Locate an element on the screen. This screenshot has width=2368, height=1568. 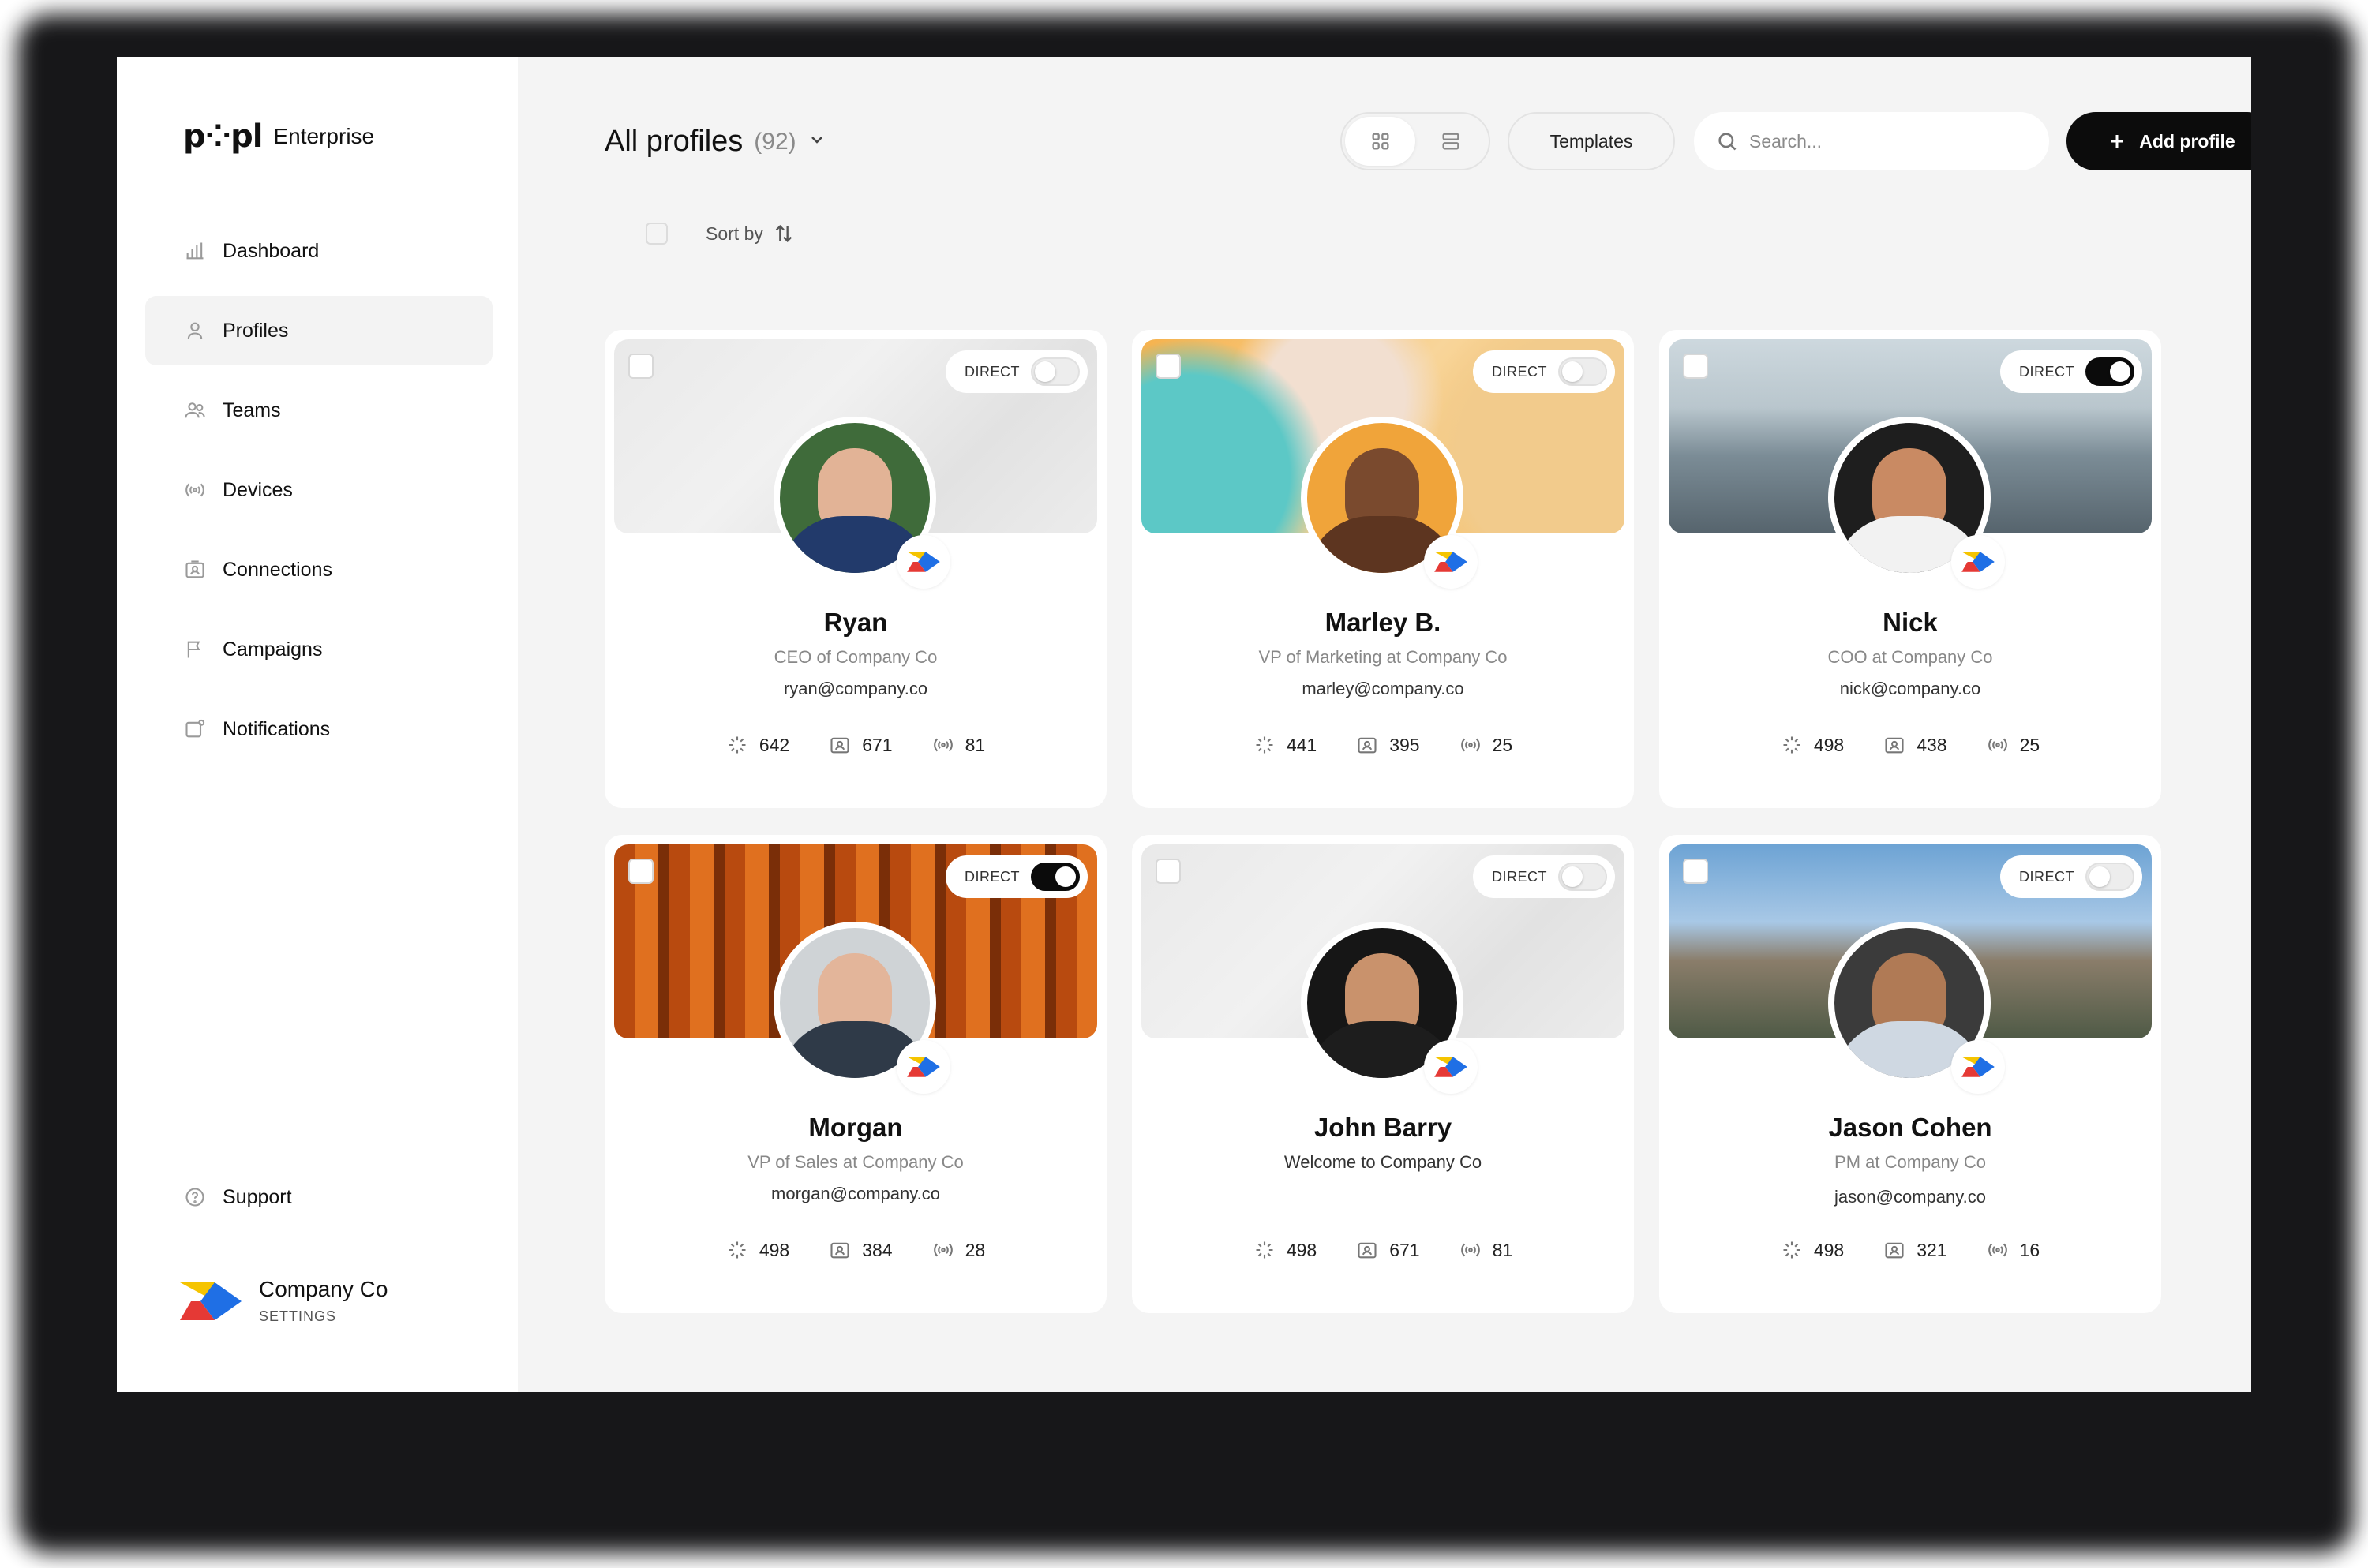
sidebar-item-campaigns: Campaigns is located at coordinates (319, 649).